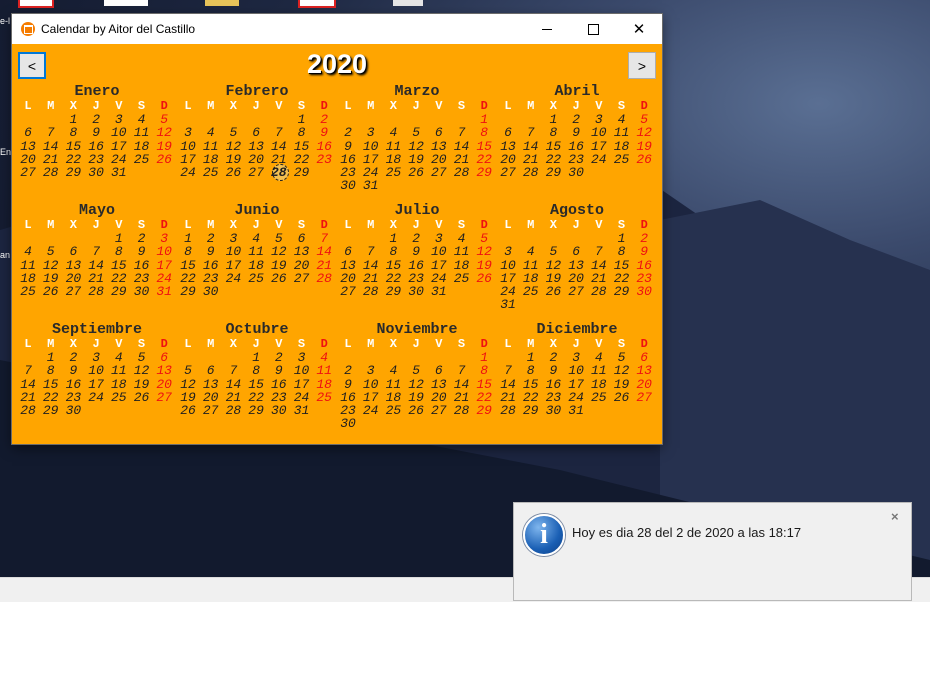 Image resolution: width=930 pixels, height=691 pixels. I want to click on day-cell: 9, so click(553, 370).